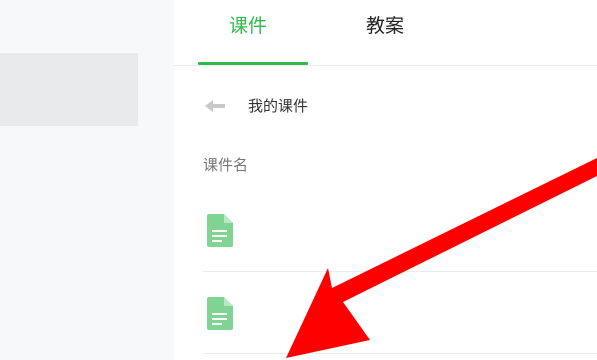 Image resolution: width=597 pixels, height=360 pixels. Describe the element at coordinates (69, 89) in the screenshot. I see `sidebar-selected-item` at that location.